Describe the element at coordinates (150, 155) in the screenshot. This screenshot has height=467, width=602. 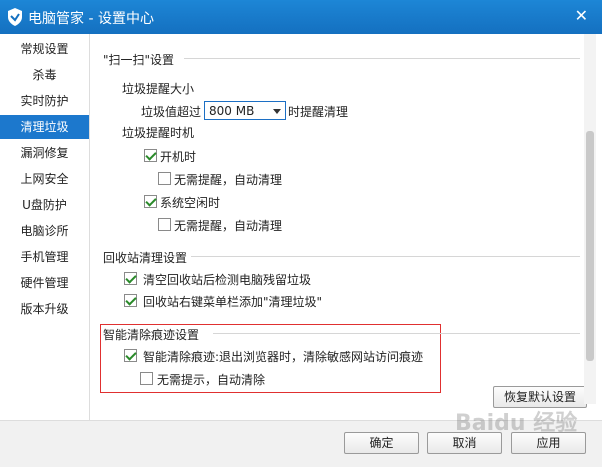
I see `boot-checkbox` at that location.